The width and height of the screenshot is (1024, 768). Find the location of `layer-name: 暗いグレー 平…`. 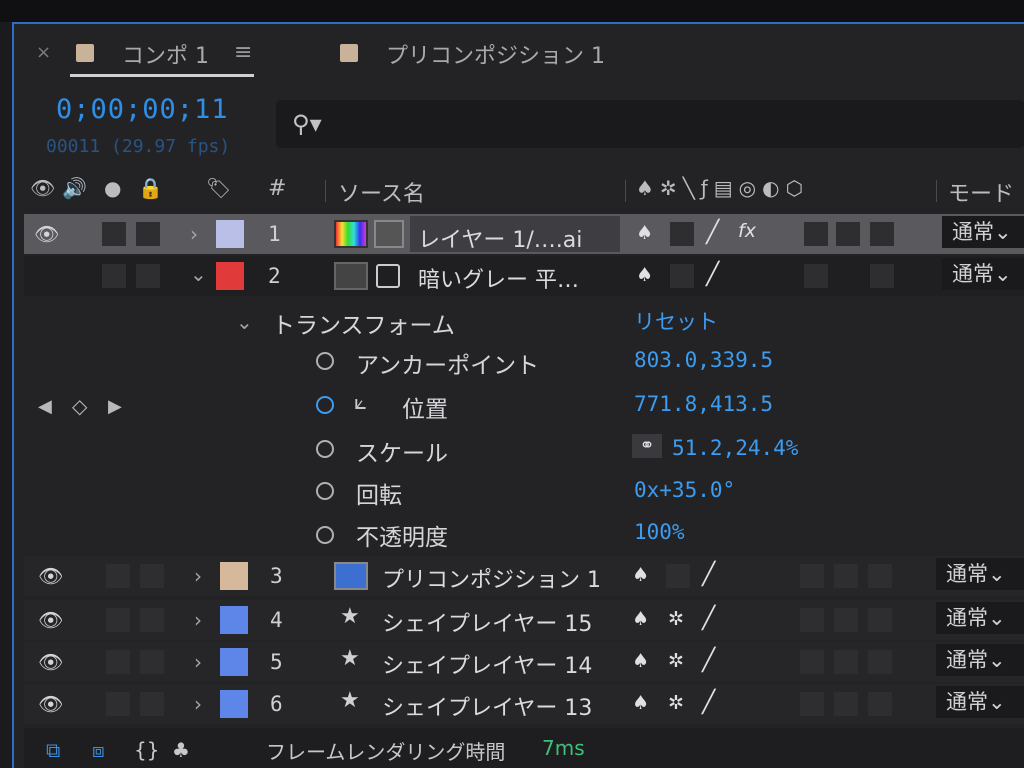

layer-name: 暗いグレー 平… is located at coordinates (498, 278).